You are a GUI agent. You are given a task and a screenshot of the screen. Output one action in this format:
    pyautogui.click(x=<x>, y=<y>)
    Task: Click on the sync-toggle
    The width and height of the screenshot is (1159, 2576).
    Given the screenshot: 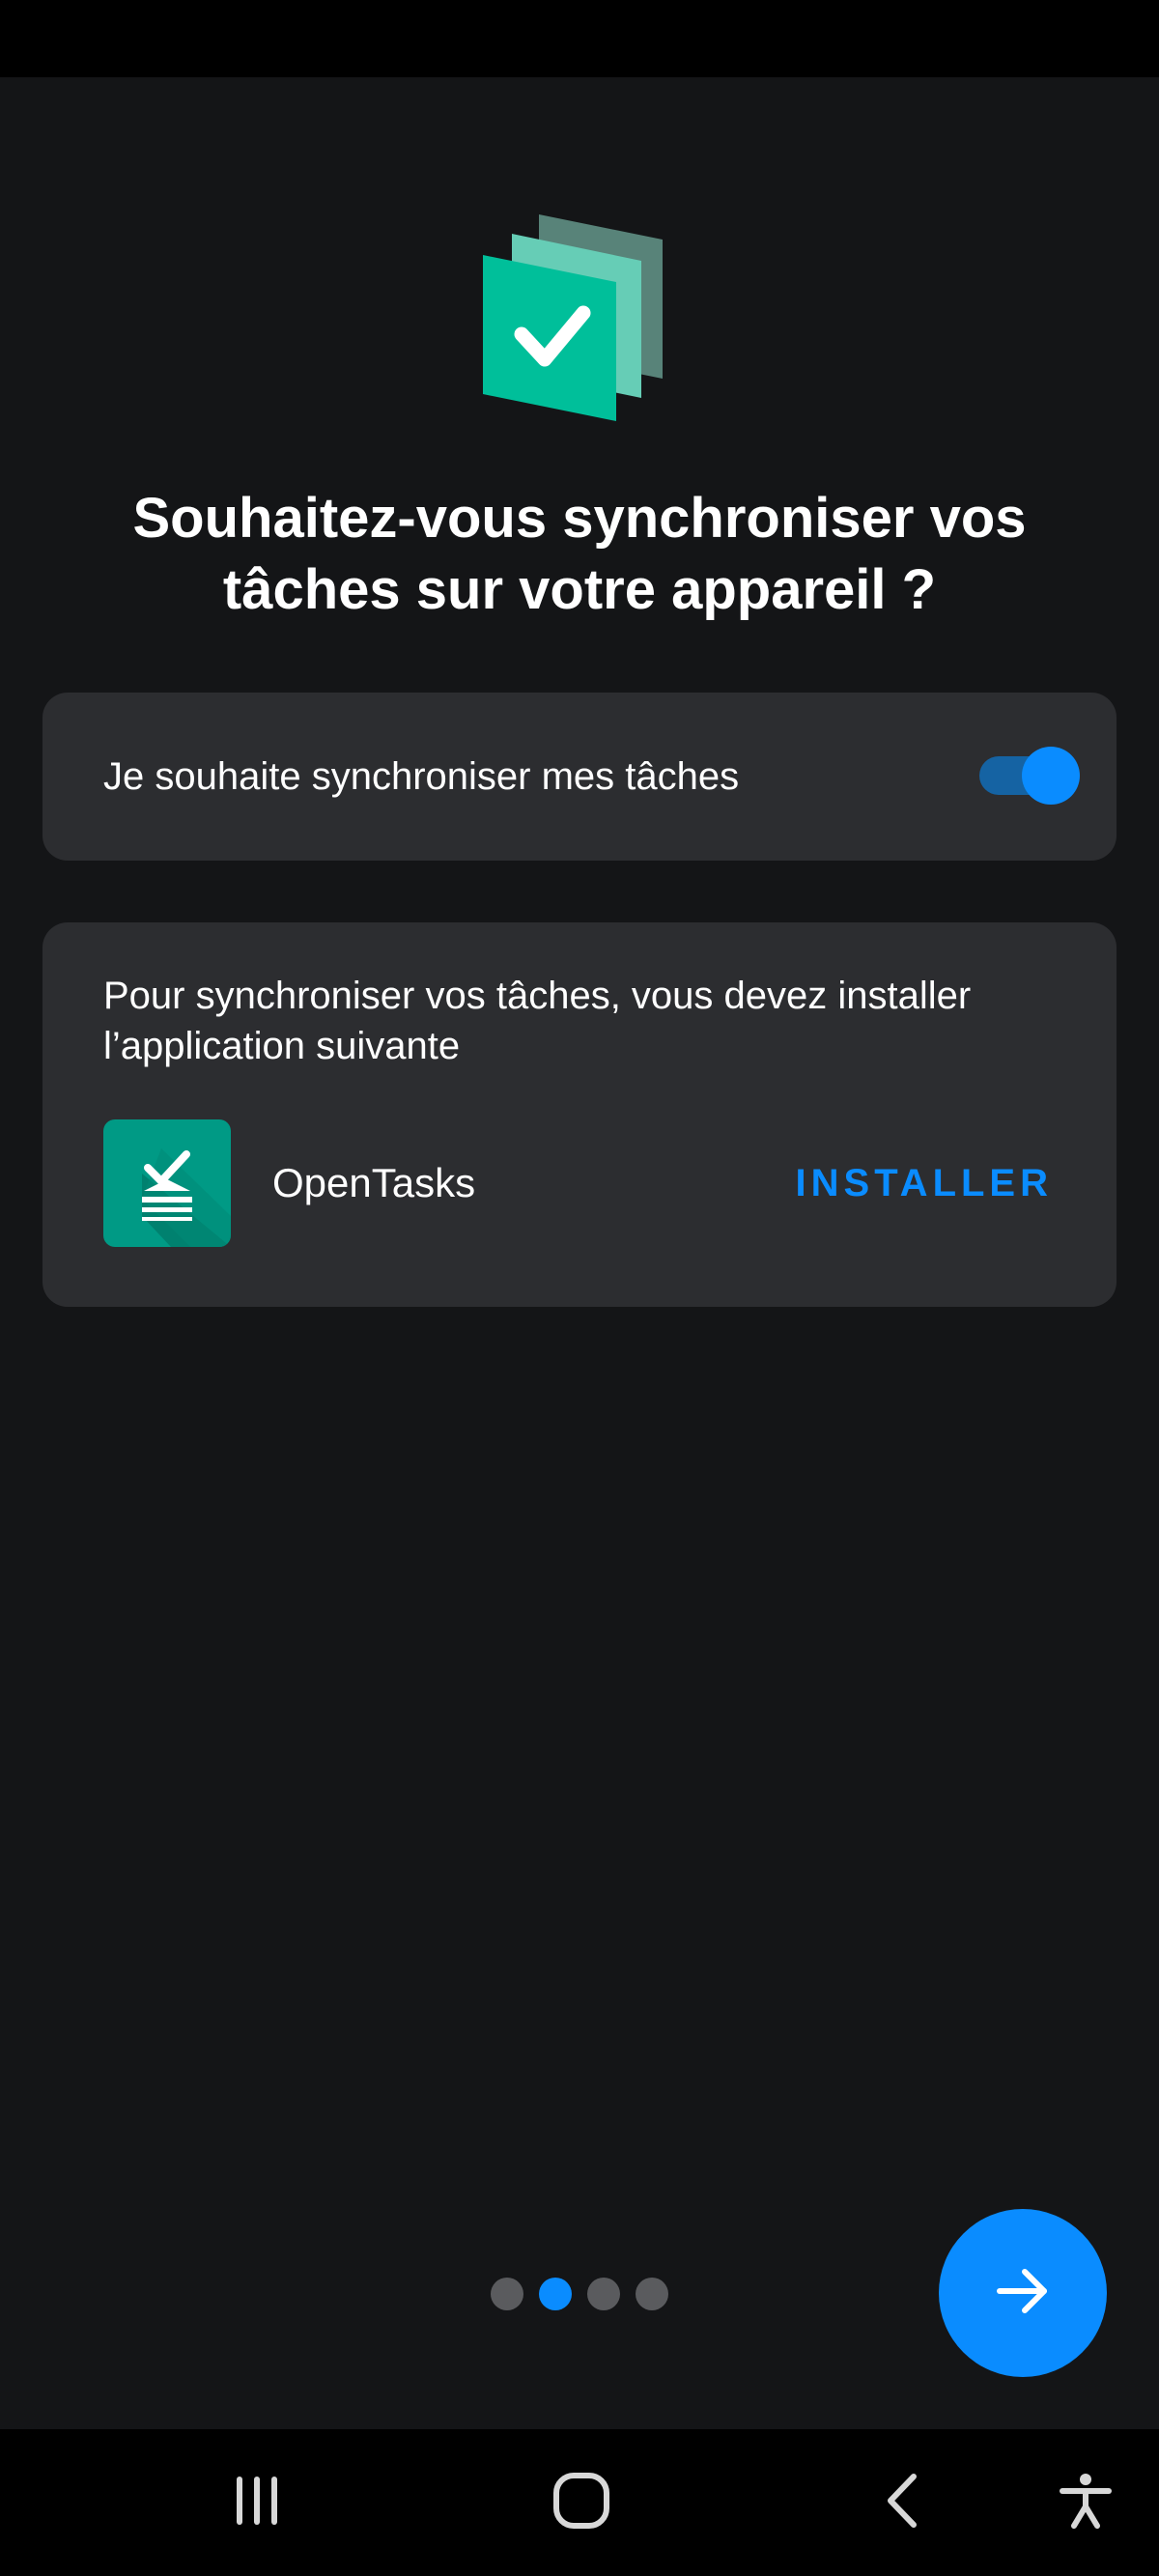 What is the action you would take?
    pyautogui.click(x=1029, y=776)
    